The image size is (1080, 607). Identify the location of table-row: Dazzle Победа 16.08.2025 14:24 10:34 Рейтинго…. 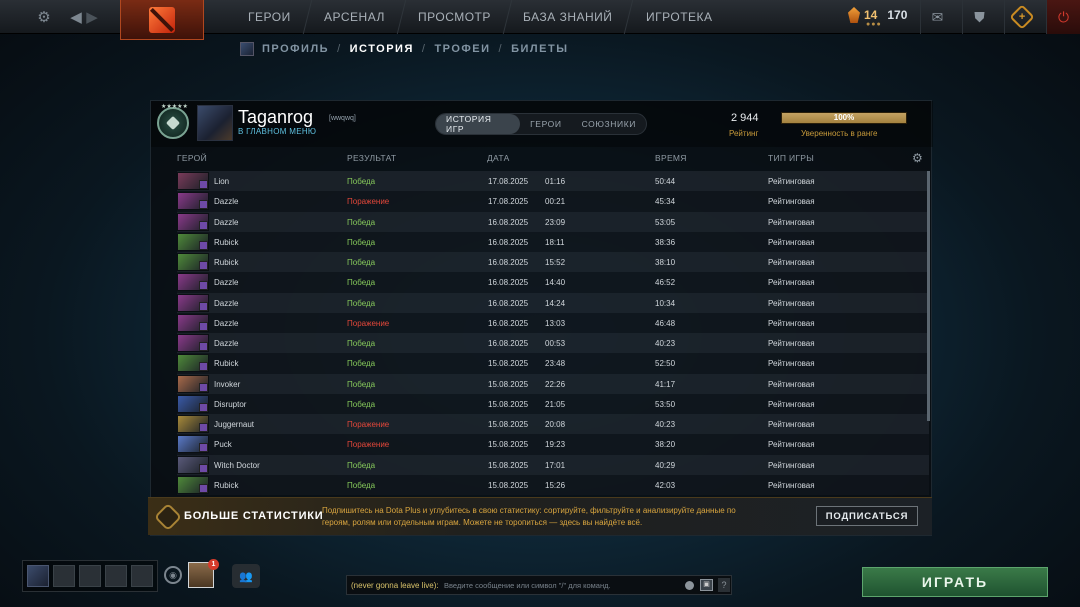
(553, 302).